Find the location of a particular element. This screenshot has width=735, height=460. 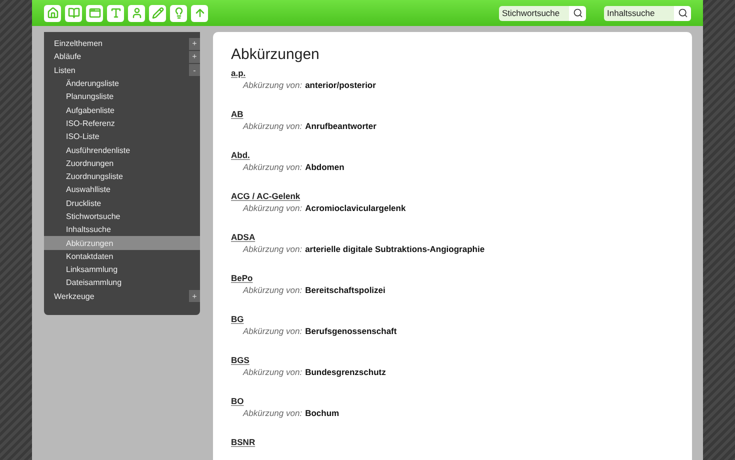

term-link: BePo is located at coordinates (242, 278).